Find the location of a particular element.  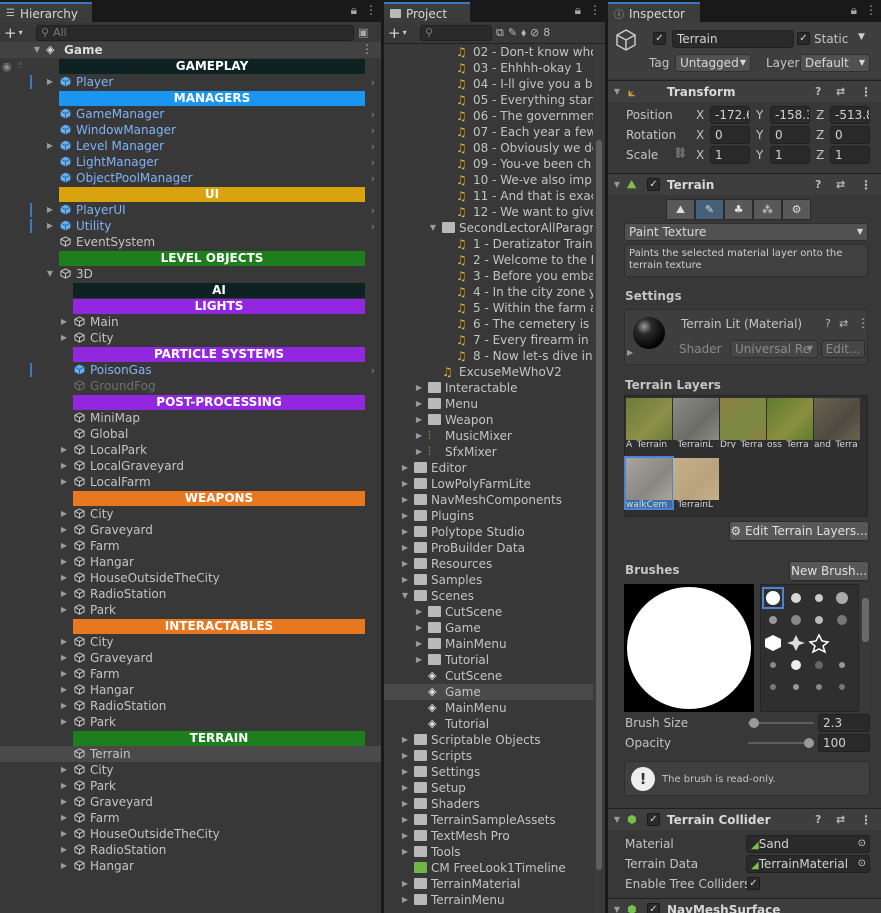

search-by-type-icon: ⧉ is located at coordinates (500, 33).